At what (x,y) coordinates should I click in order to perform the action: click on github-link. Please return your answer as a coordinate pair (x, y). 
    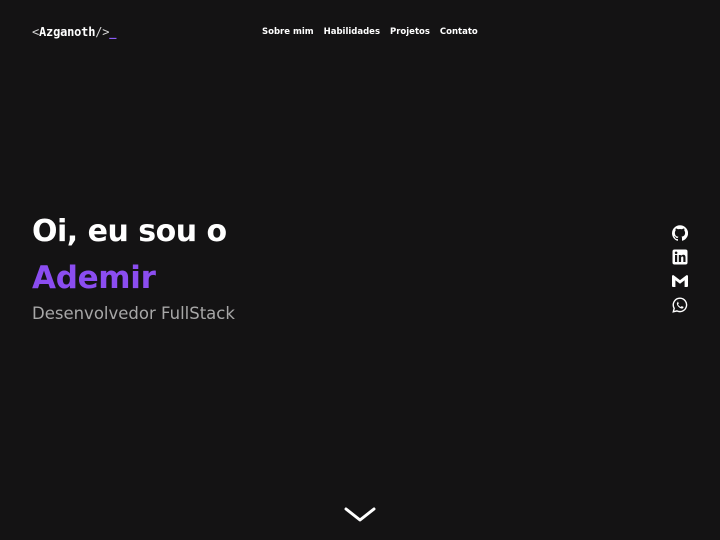
    Looking at the image, I should click on (679, 233).